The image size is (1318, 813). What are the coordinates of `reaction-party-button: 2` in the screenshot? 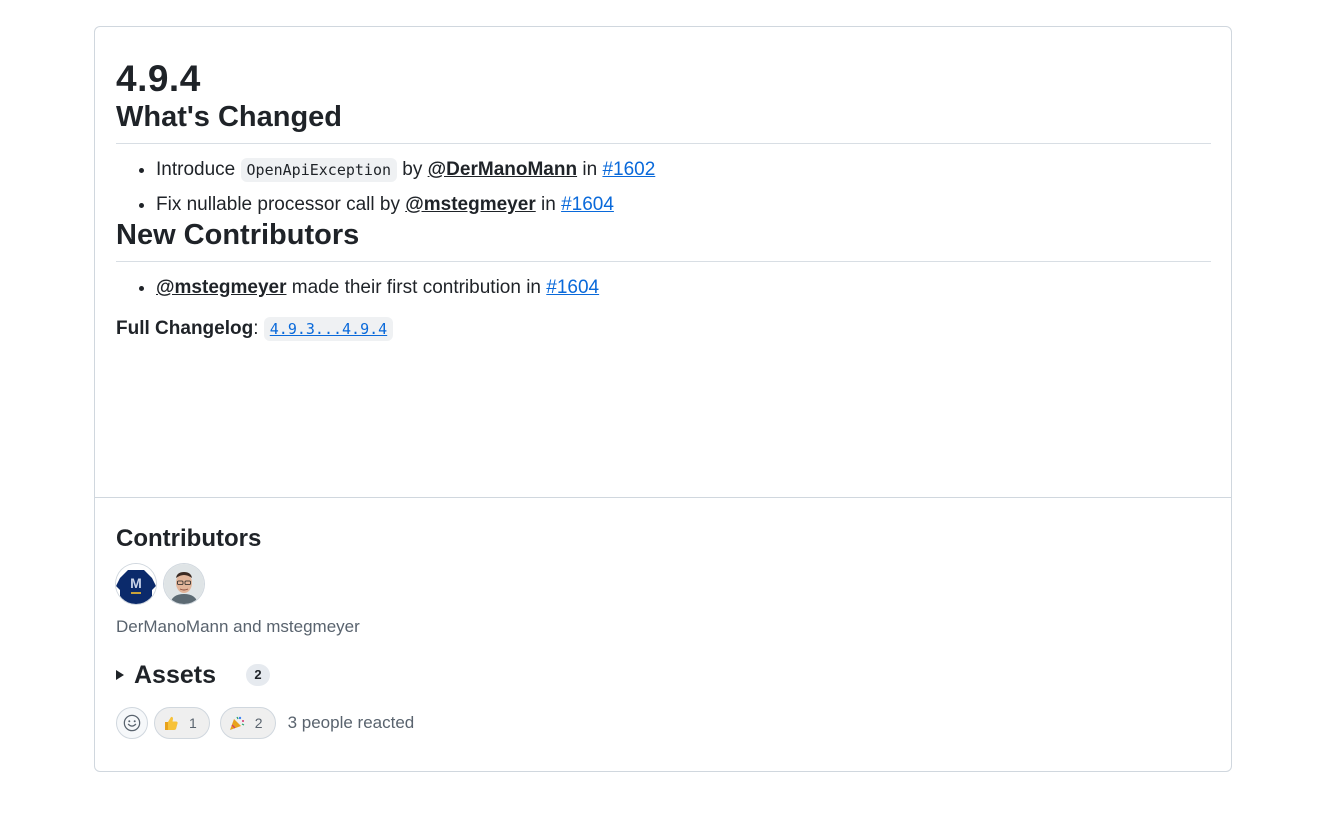 It's located at (247, 723).